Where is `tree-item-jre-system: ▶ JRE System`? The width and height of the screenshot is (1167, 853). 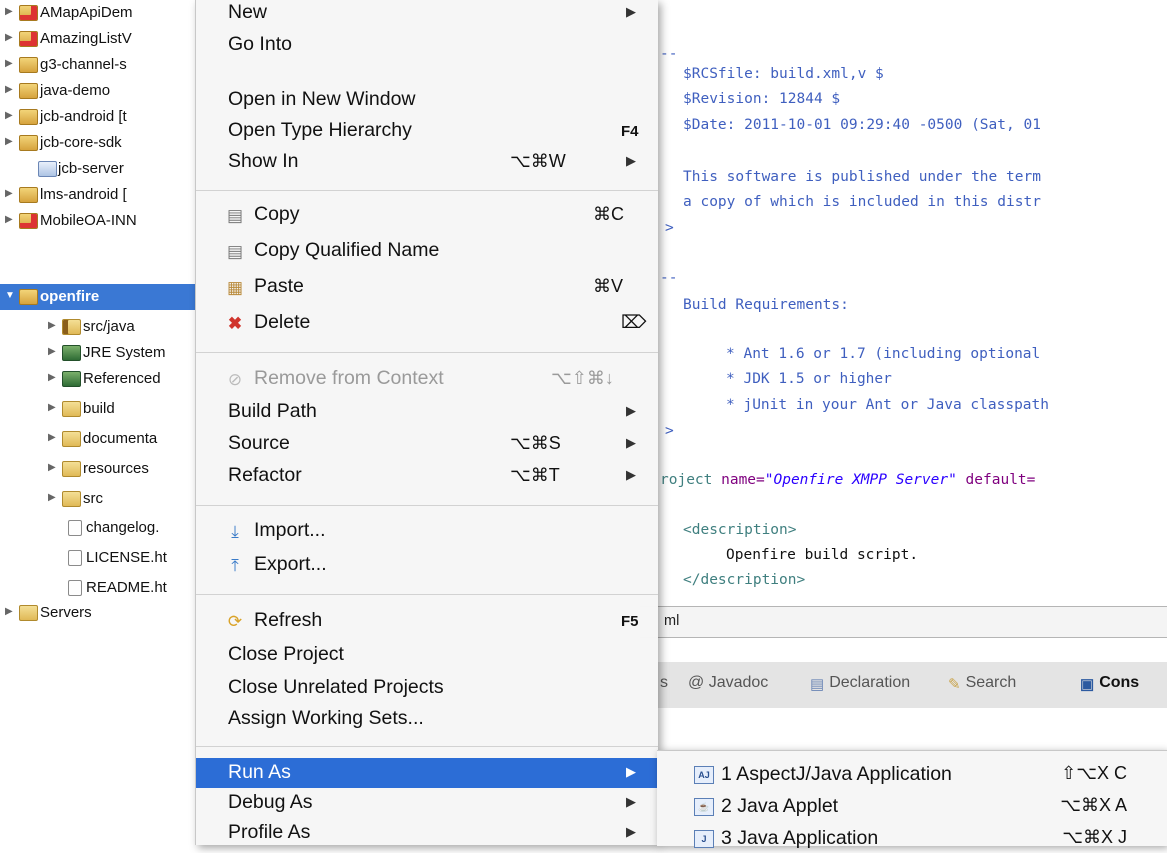 tree-item-jre-system: ▶ JRE System is located at coordinates (97, 353).